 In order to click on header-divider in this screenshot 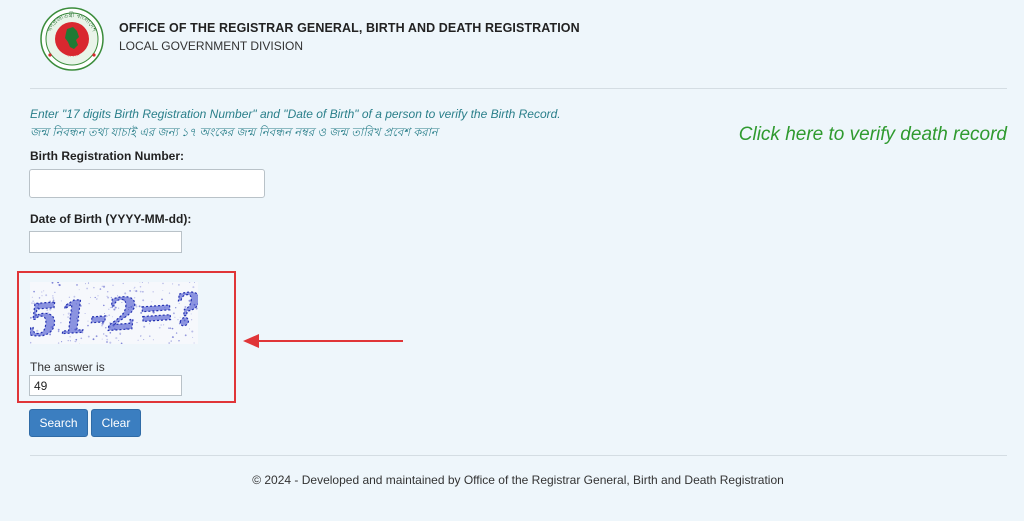, I will do `click(518, 88)`.